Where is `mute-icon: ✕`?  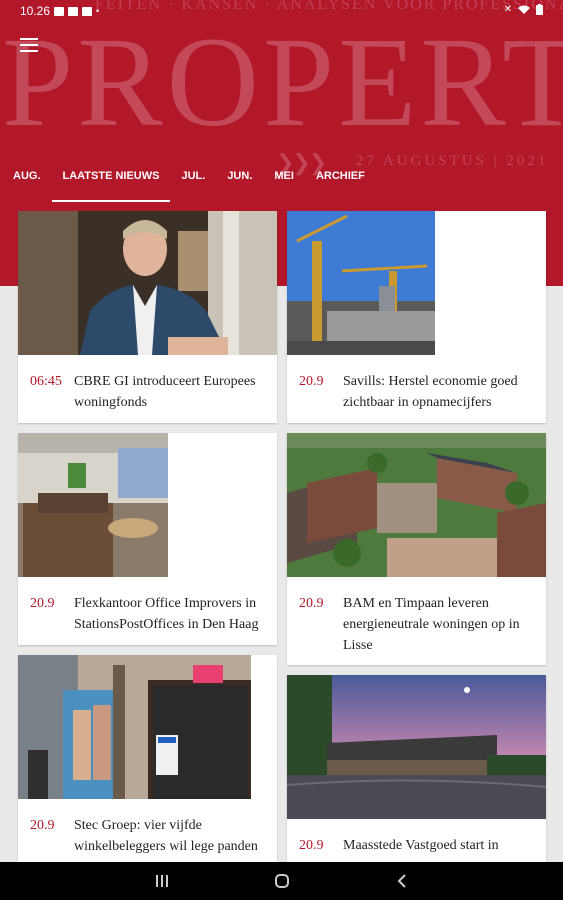 mute-icon: ✕ is located at coordinates (507, 9).